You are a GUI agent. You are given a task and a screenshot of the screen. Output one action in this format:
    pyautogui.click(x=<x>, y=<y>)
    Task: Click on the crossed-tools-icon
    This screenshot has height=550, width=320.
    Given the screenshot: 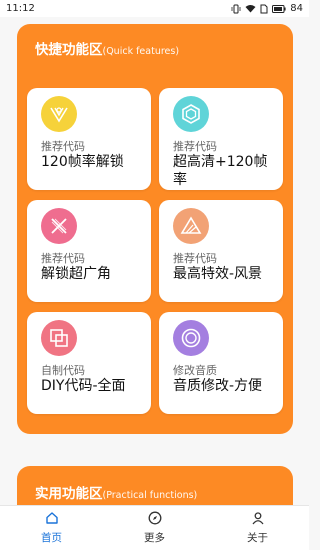 What is the action you would take?
    pyautogui.click(x=59, y=226)
    